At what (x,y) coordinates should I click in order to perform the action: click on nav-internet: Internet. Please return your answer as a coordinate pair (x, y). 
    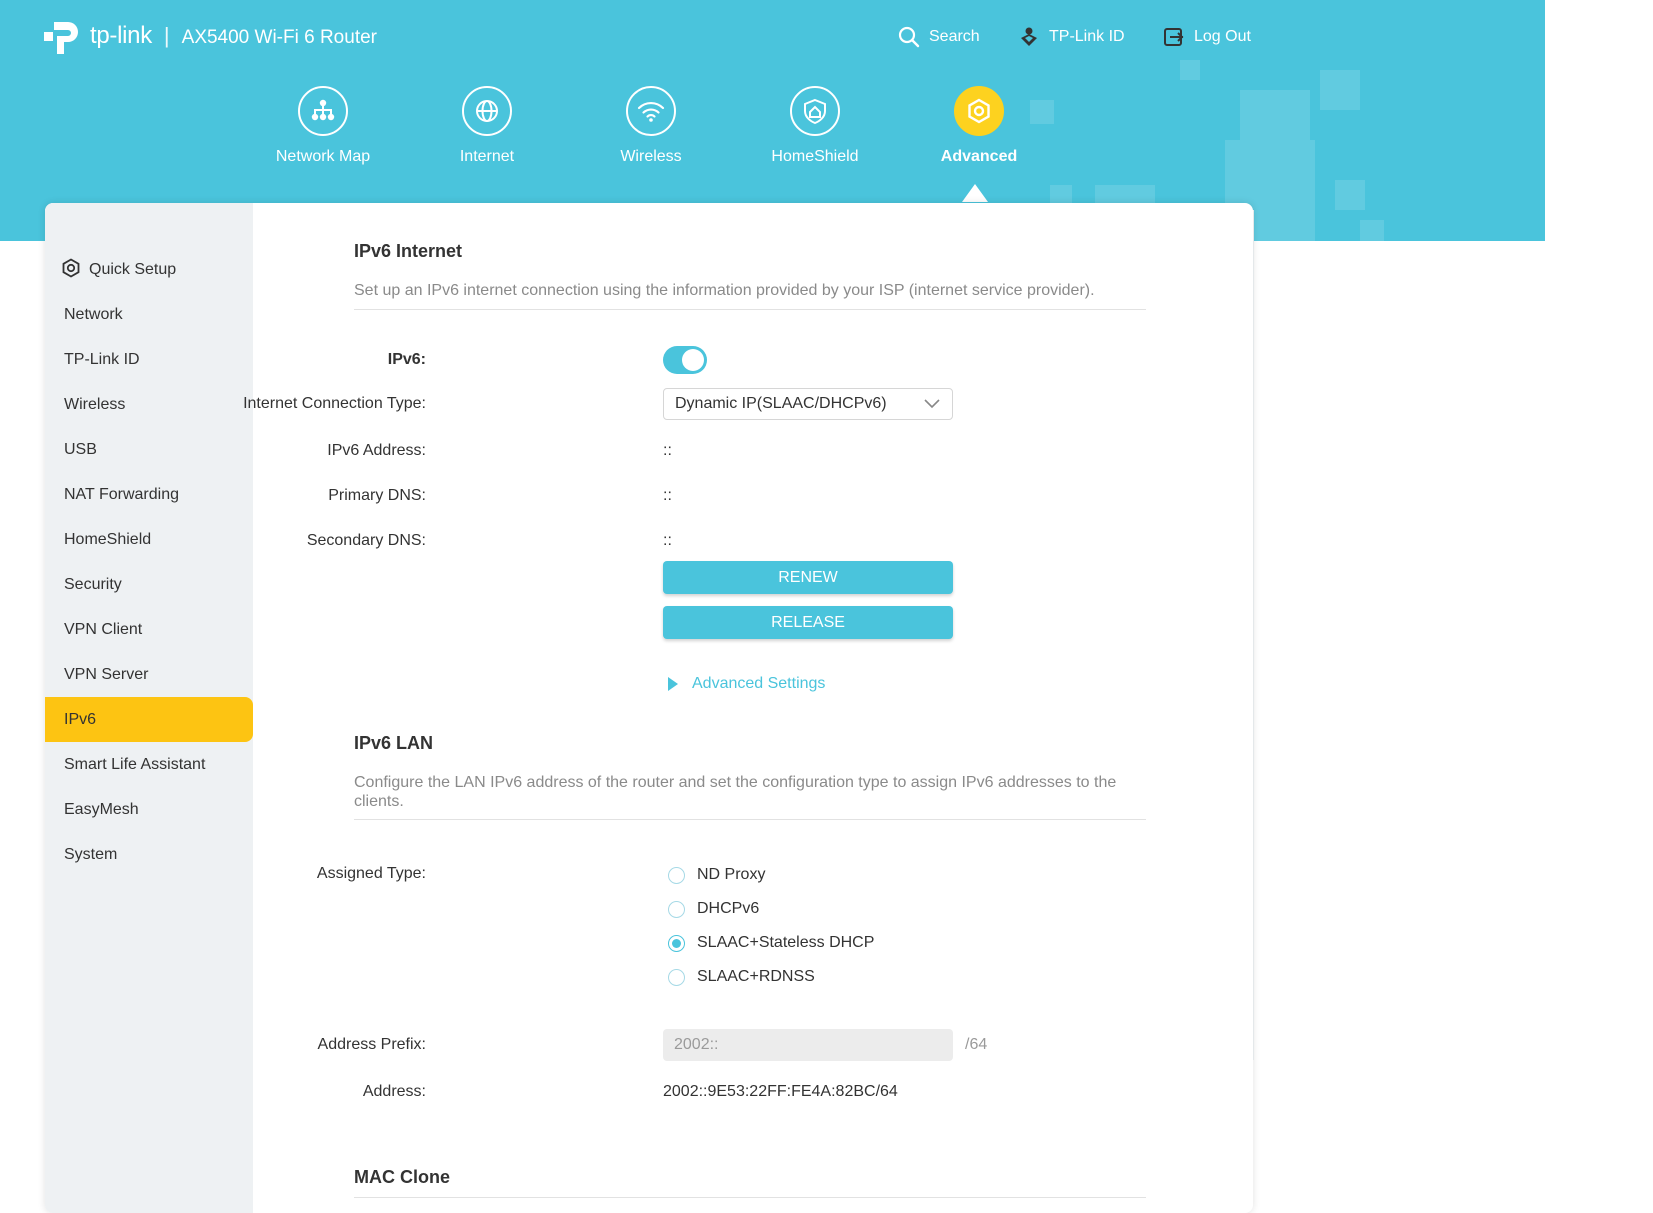
    Looking at the image, I should click on (487, 126).